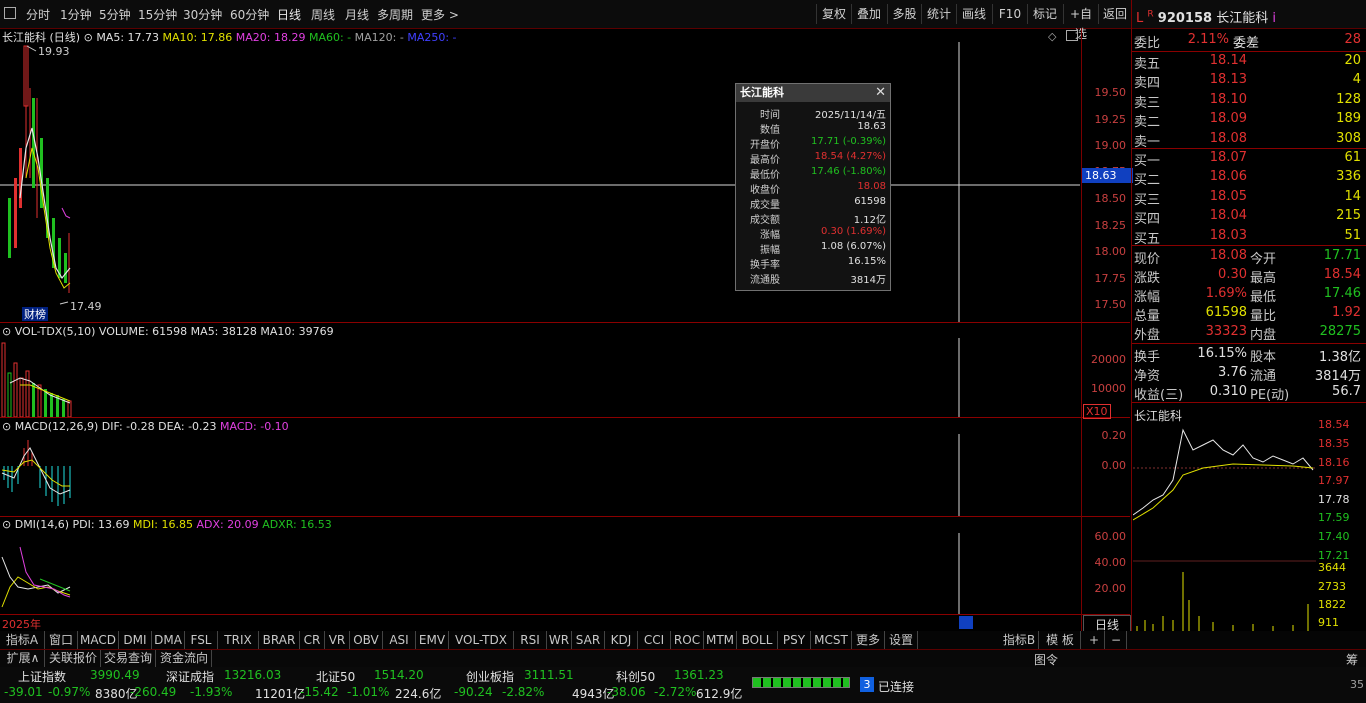 This screenshot has width=1366, height=703. What do you see at coordinates (202, 14) in the screenshot?
I see `period-tab-4: 30分钟` at bounding box center [202, 14].